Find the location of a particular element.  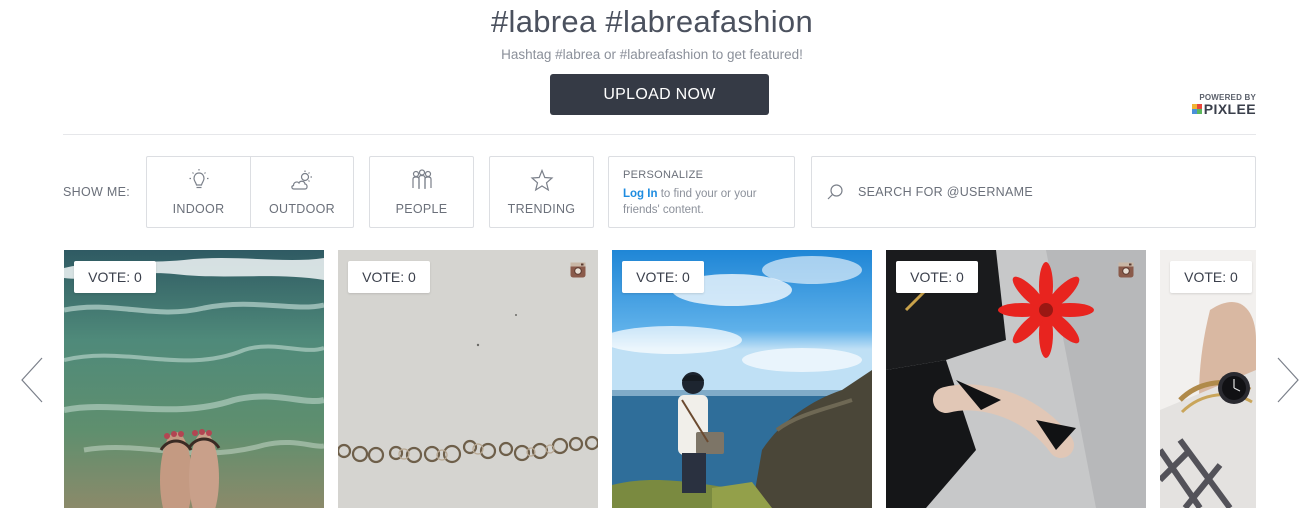

header-divider is located at coordinates (659, 134).